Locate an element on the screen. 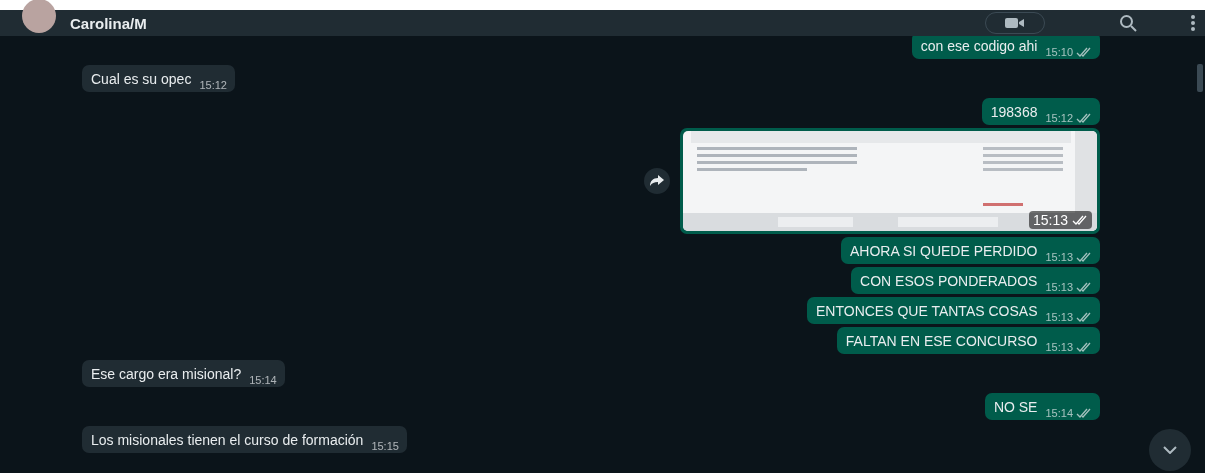 The width and height of the screenshot is (1205, 473). more-icon is located at coordinates (1193, 23).